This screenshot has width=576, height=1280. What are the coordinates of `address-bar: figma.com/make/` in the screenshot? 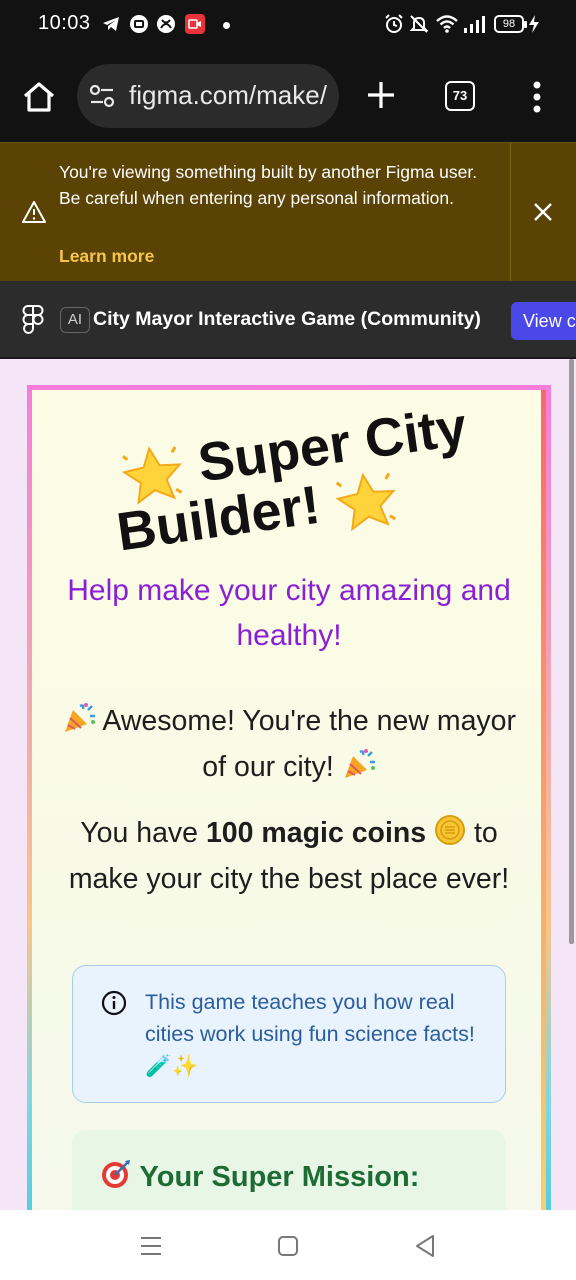 It's located at (208, 96).